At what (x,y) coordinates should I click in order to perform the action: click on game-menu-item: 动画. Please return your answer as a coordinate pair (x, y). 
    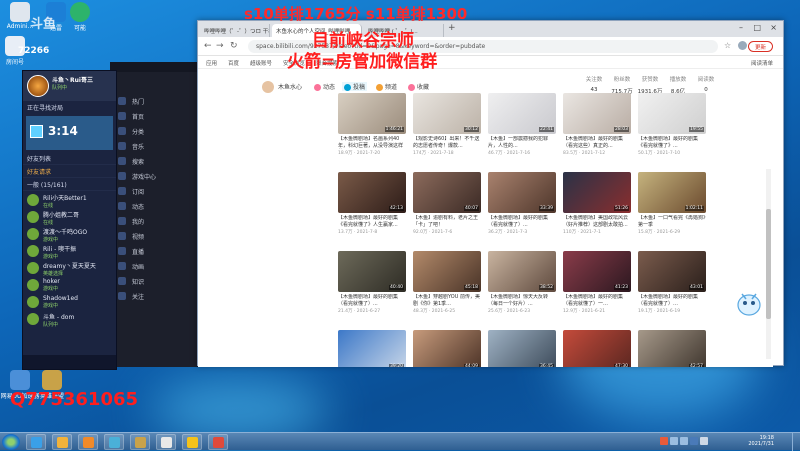
    Looking at the image, I should click on (157, 266).